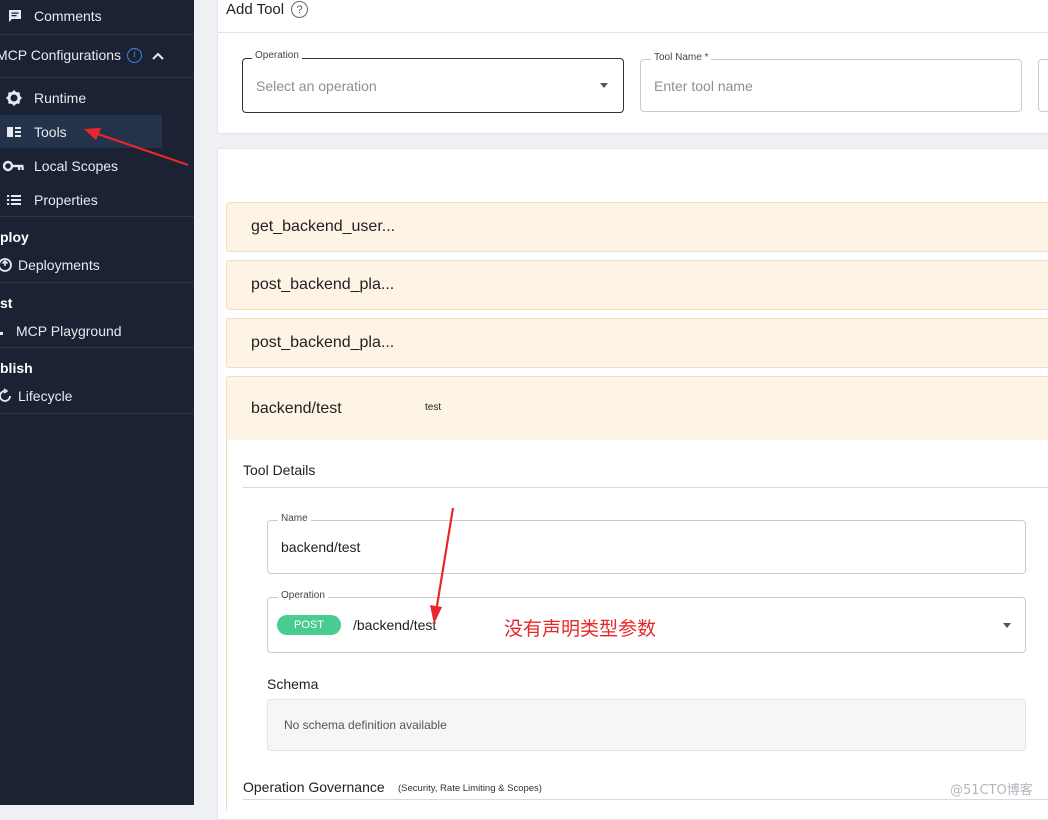 Image resolution: width=1048 pixels, height=820 pixels. Describe the element at coordinates (136, 147) in the screenshot. I see `annotation-arrow-tools` at that location.